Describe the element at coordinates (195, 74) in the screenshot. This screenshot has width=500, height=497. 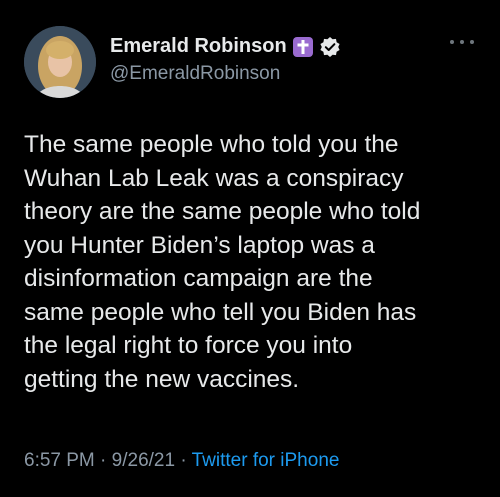
I see `author-handle: @EmeraldRobinson` at that location.